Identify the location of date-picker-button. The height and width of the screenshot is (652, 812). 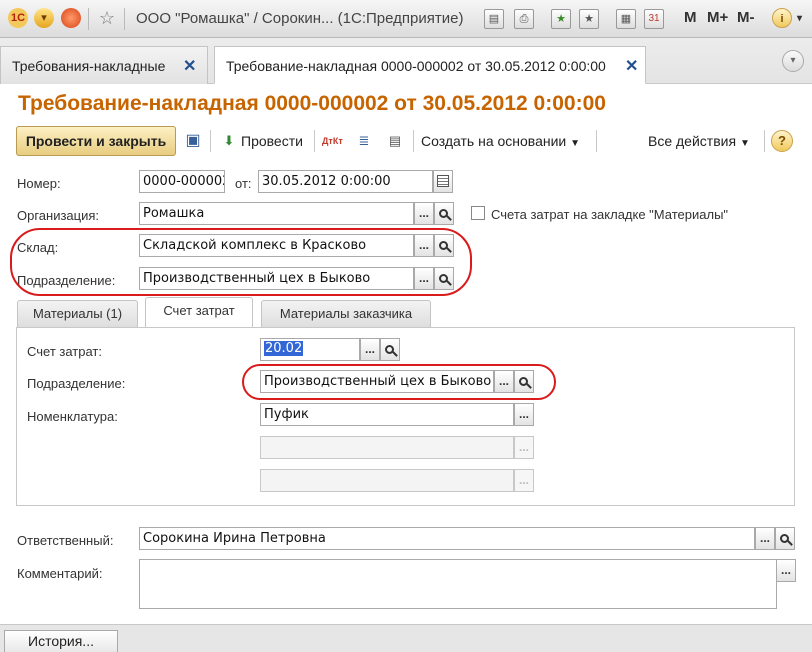
(443, 181).